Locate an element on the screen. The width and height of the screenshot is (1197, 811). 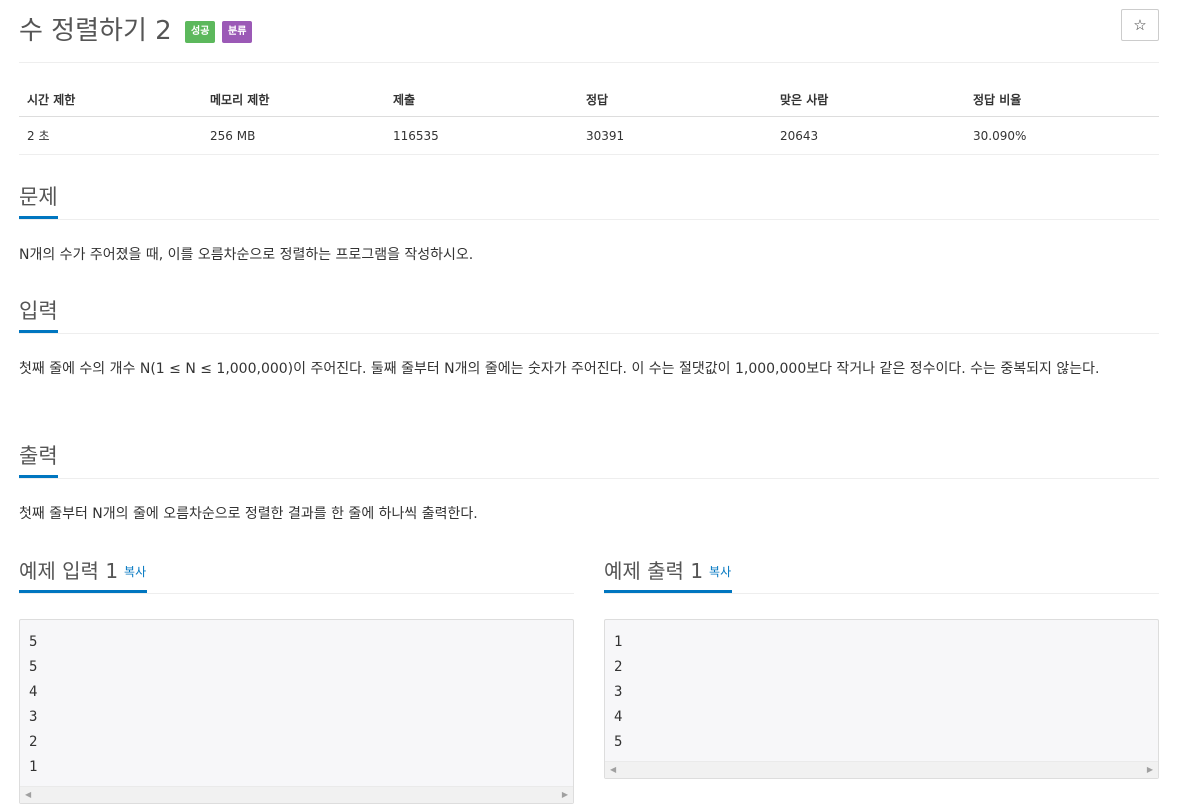
sample-output-panel: 예제 출력 1 복사 1 2 3 4 5 ◀ ▶ is located at coordinates (881, 667).